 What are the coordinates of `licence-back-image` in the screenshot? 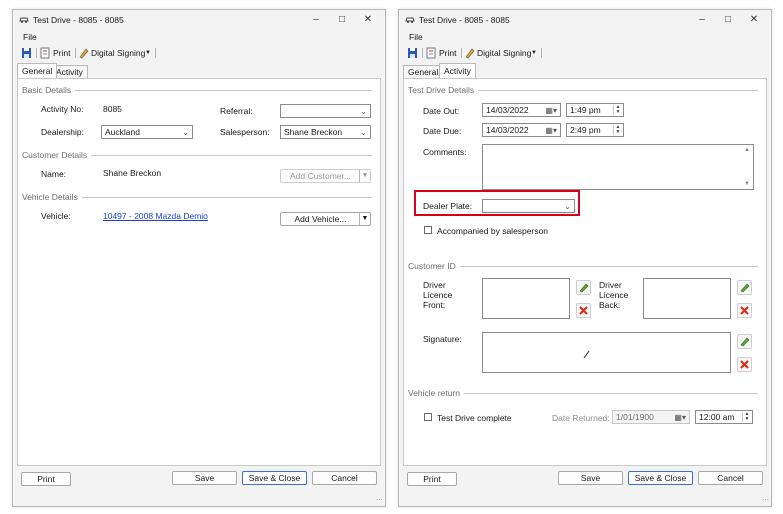 It's located at (687, 298).